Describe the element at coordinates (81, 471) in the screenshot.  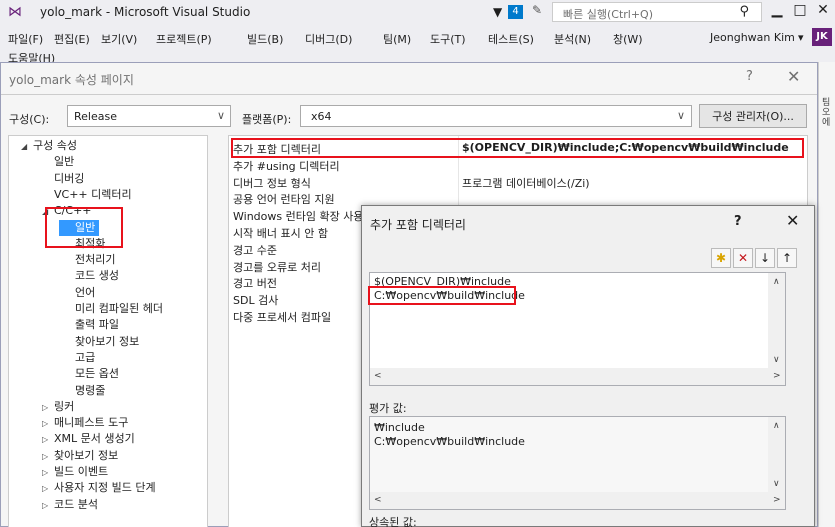
I see `tree-item-label: 빌드 이벤트` at that location.